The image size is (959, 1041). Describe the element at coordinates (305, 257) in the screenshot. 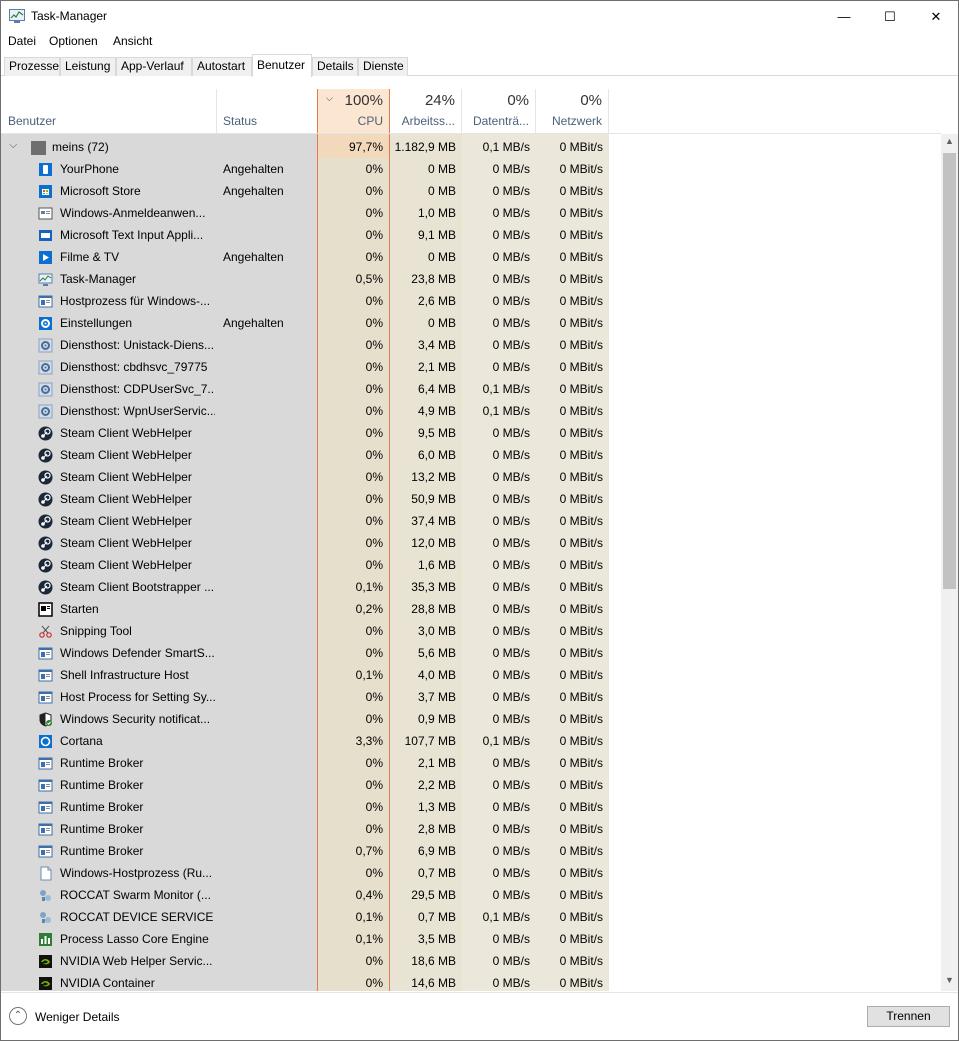

I see `process-row: Filme & TV Angehalten 0% 0 MB 0 MB/s 0 MBit/s` at that location.